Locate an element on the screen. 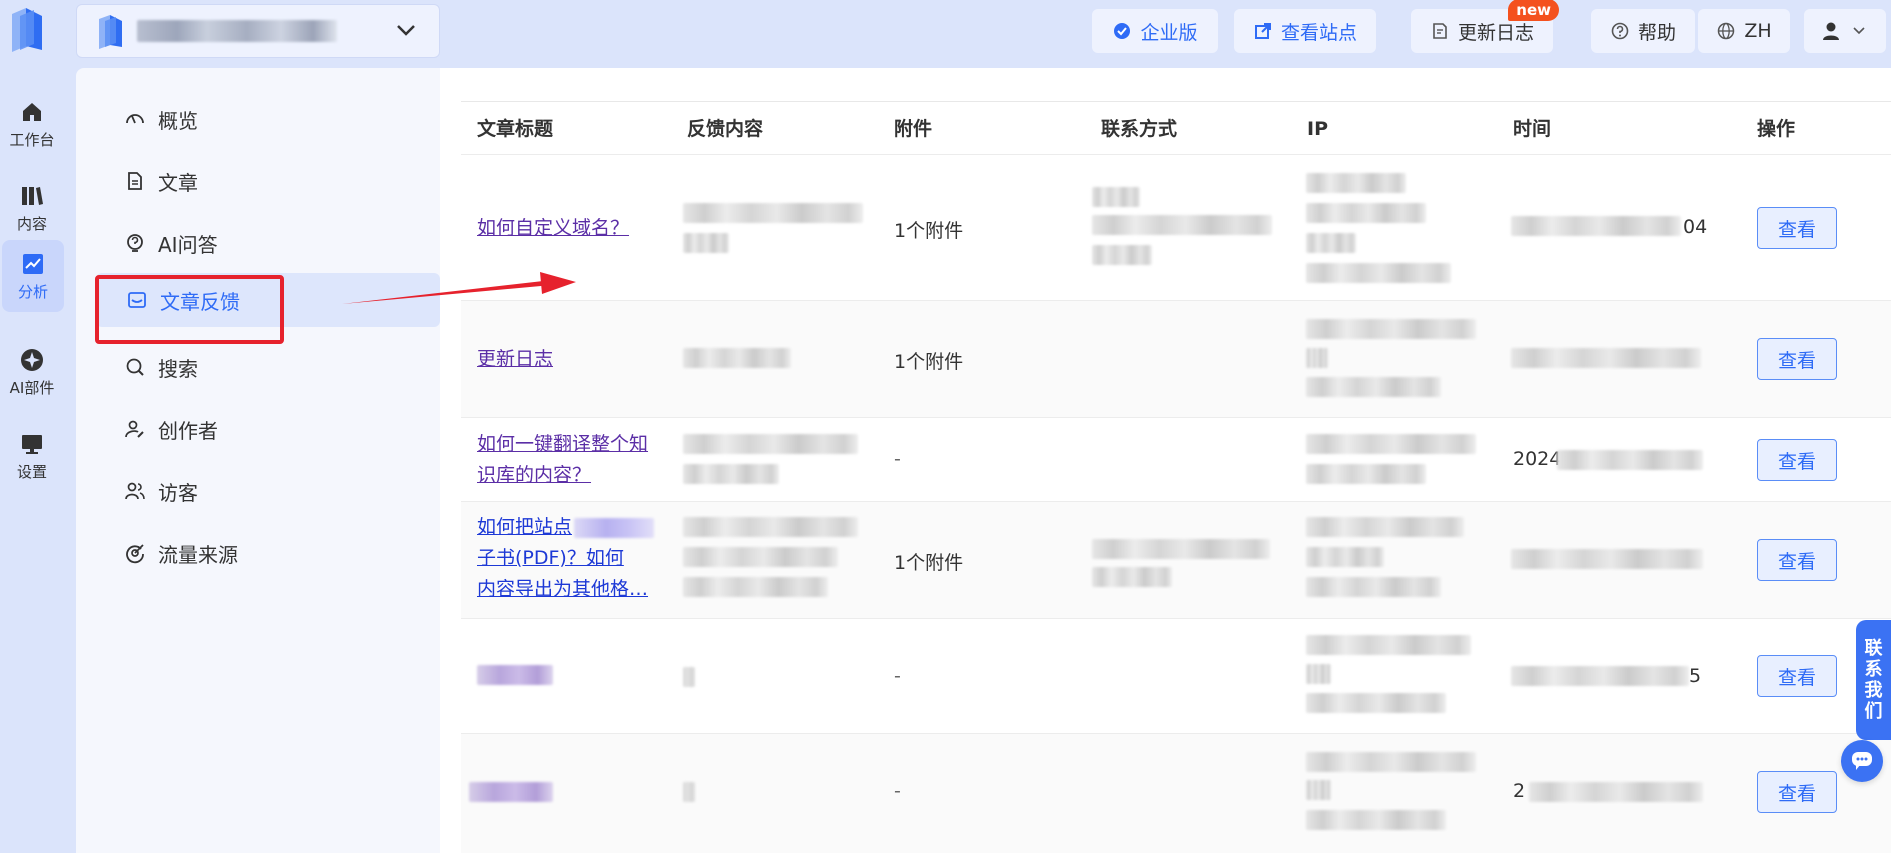 Image resolution: width=1891 pixels, height=853 pixels. user-menu-button is located at coordinates (1845, 31).